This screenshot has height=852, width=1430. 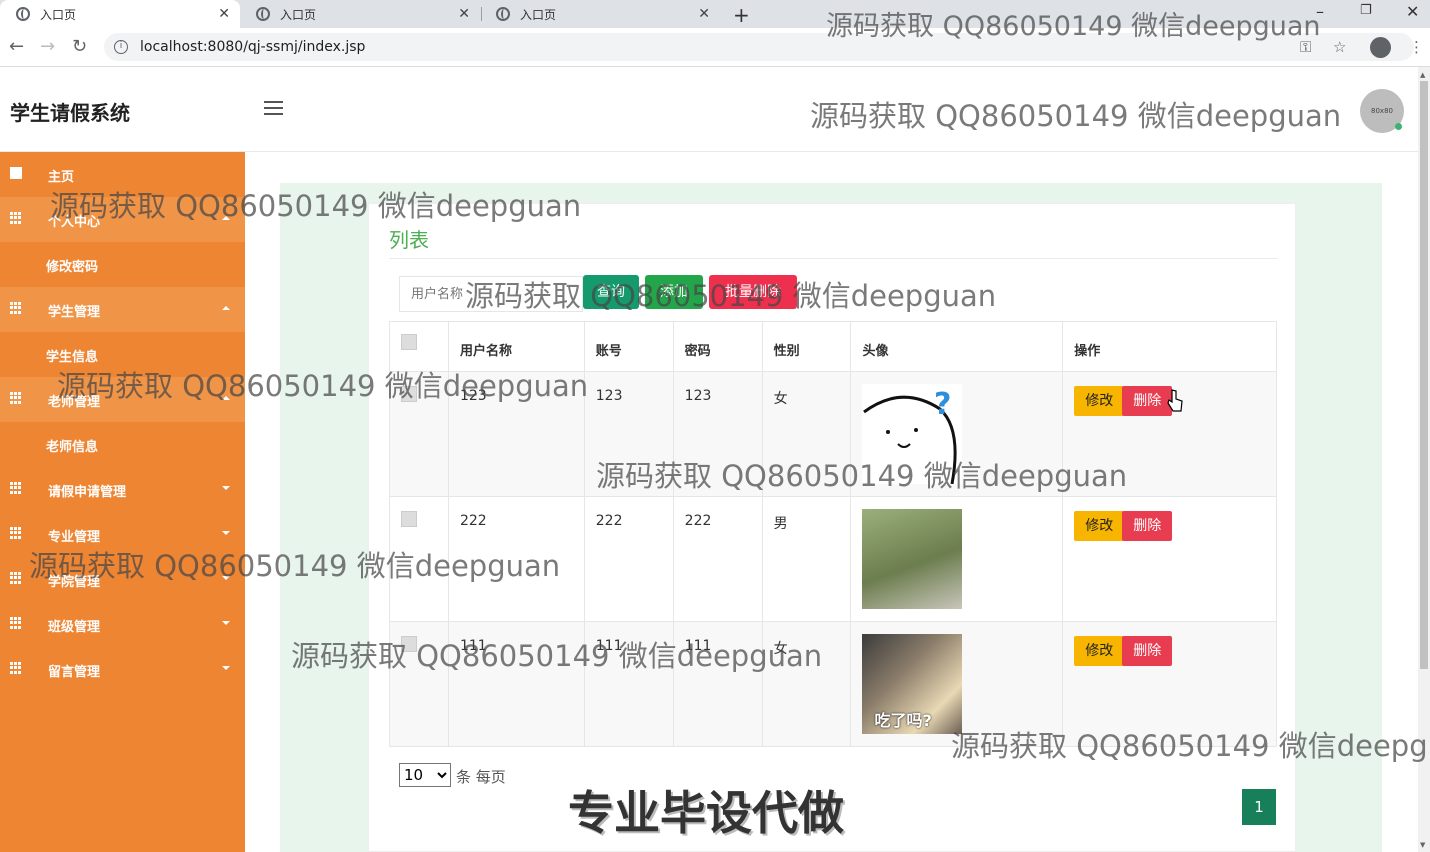 What do you see at coordinates (1424, 375) in the screenshot?
I see `scrollbar-thumb` at bounding box center [1424, 375].